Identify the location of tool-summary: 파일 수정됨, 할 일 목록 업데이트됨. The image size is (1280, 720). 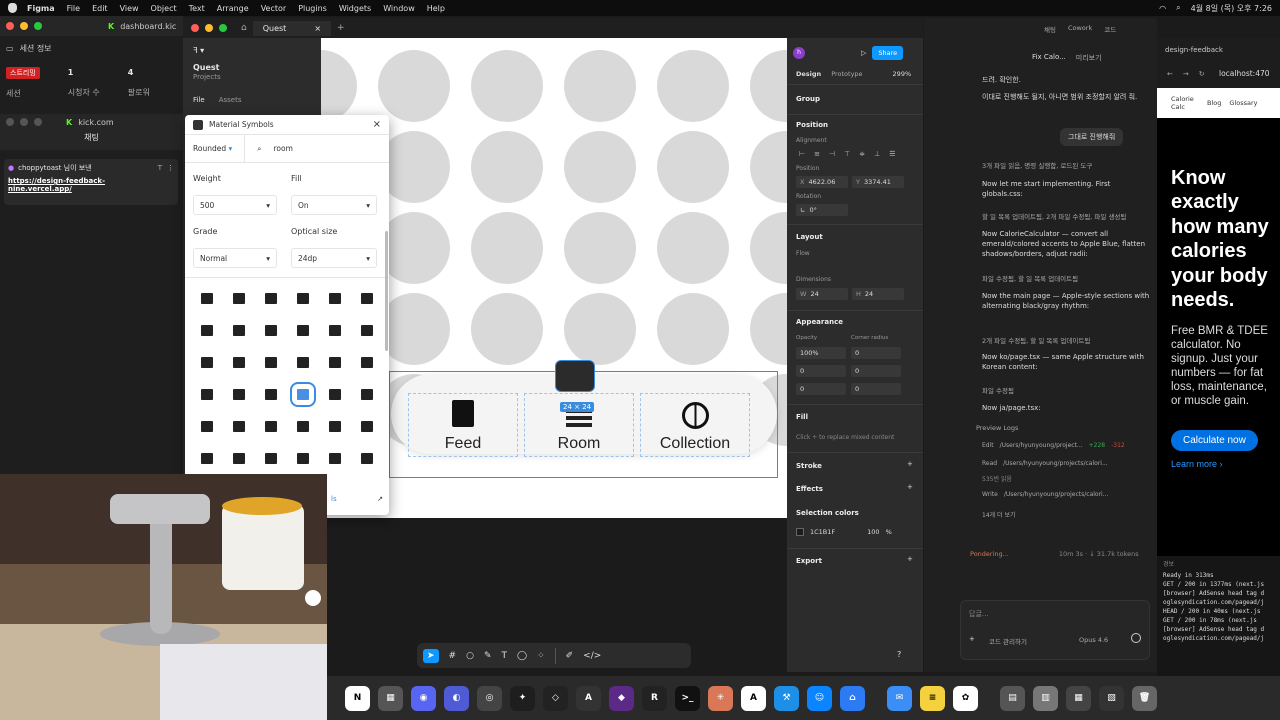
(1030, 278).